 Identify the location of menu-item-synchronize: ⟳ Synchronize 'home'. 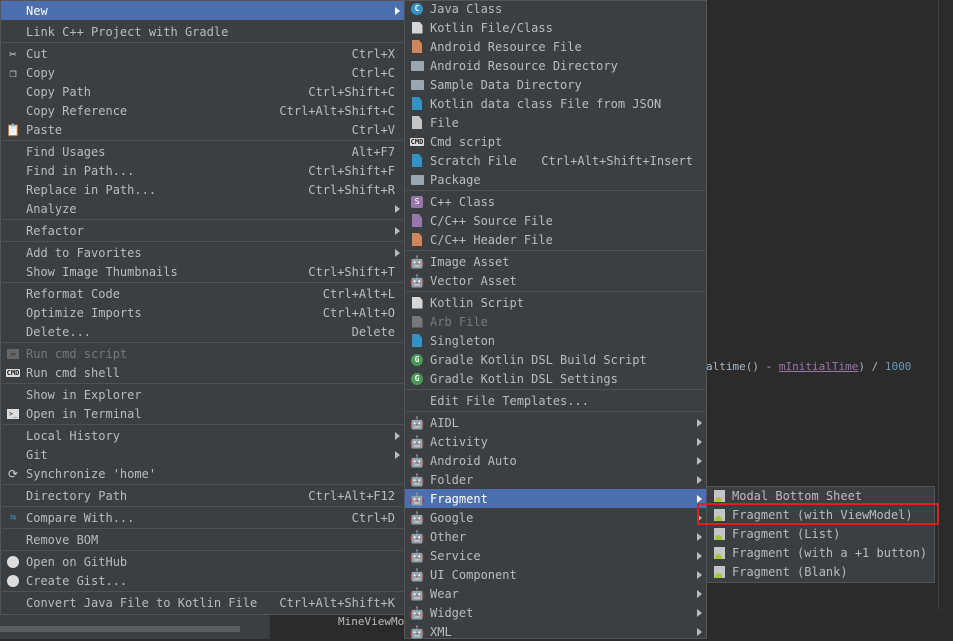
(202, 473).